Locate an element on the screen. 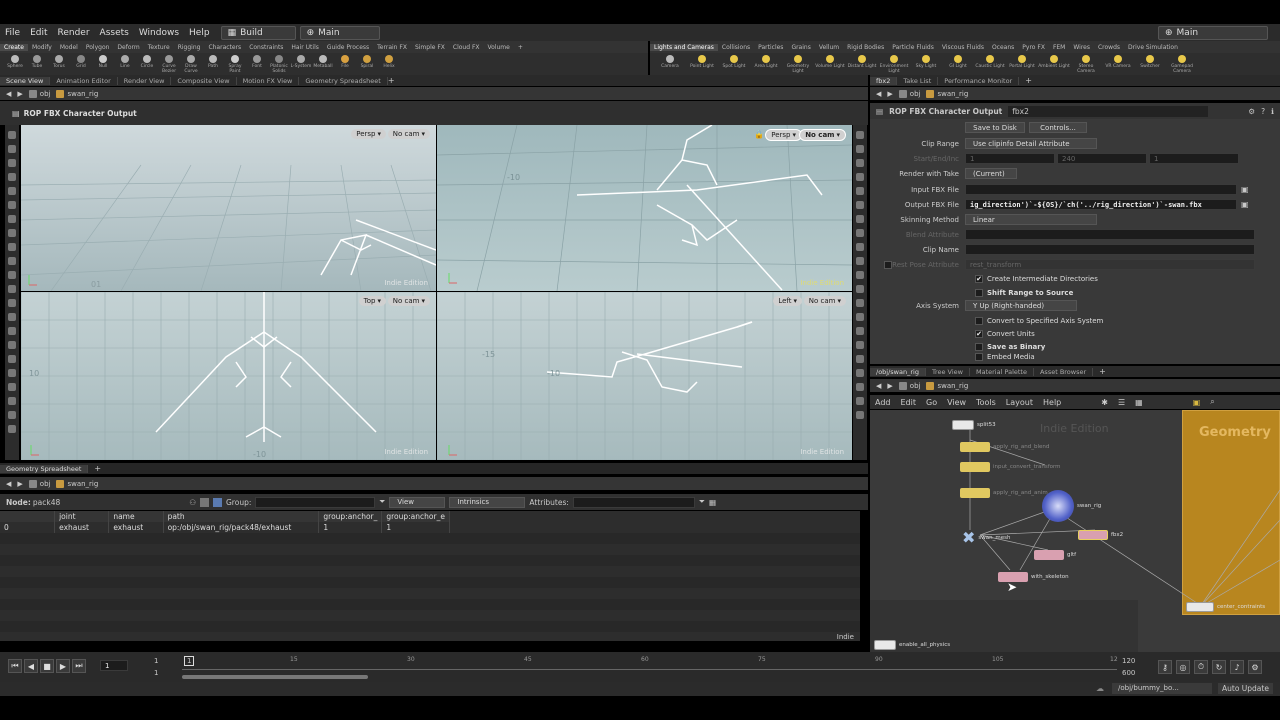 The width and height of the screenshot is (1280, 720). view-top-button: Top ▾ is located at coordinates (372, 301).